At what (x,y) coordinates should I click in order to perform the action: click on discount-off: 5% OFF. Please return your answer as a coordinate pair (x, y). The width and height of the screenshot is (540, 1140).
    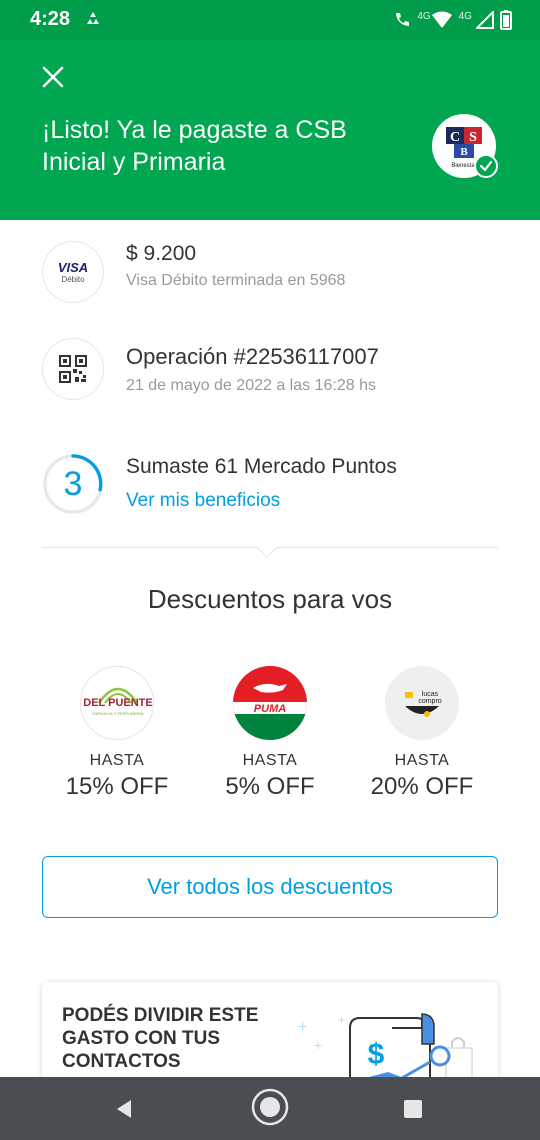
    Looking at the image, I should click on (270, 786).